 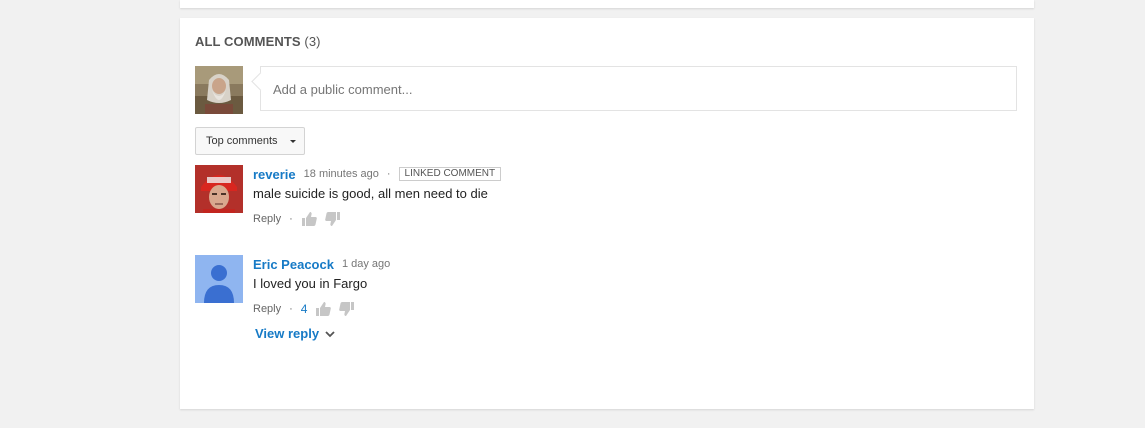 I want to click on view-reply-button: View reply, so click(x=295, y=333).